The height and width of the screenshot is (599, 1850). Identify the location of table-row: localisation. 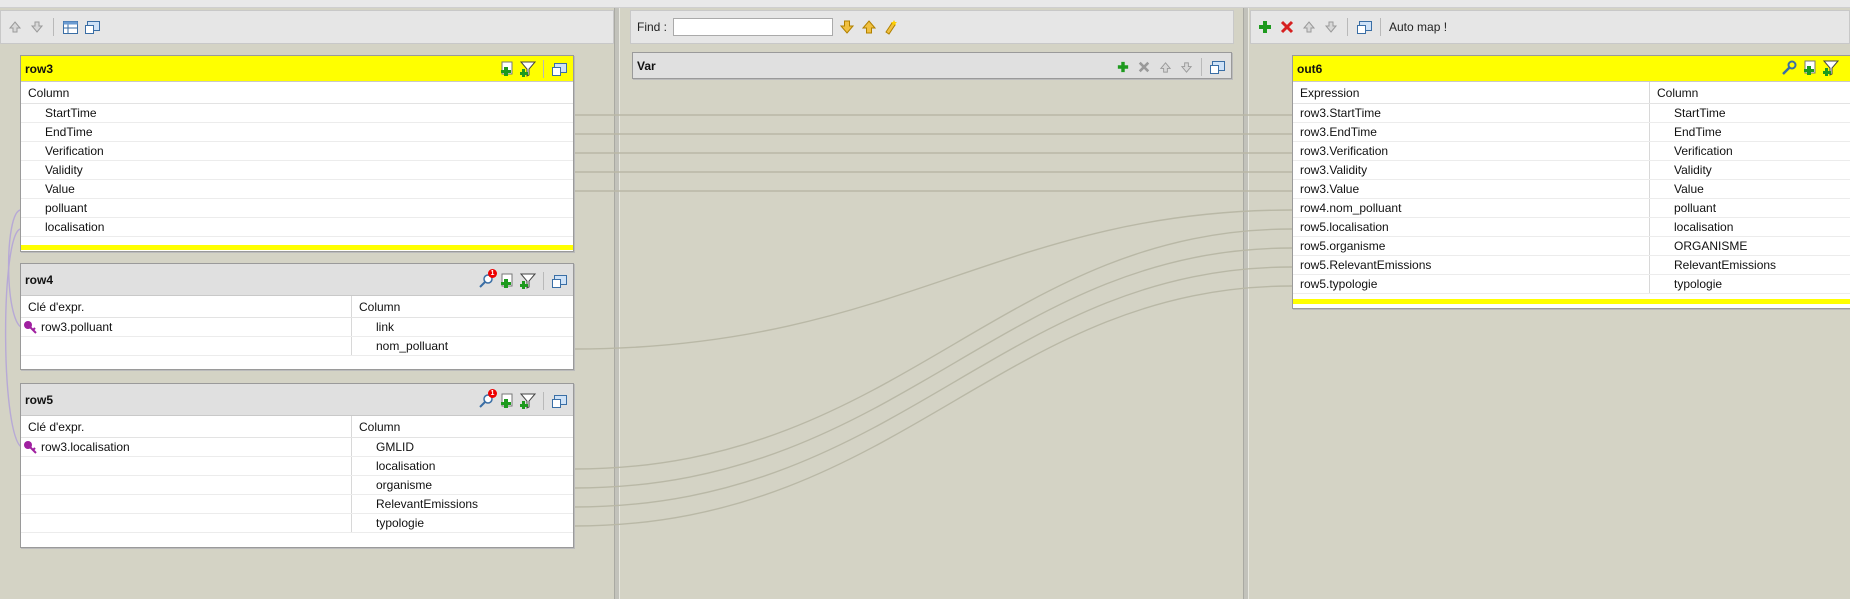
(297, 466).